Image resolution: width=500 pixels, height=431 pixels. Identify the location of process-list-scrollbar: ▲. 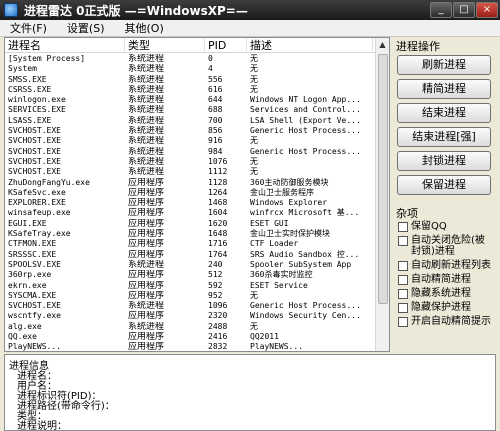
(382, 194).